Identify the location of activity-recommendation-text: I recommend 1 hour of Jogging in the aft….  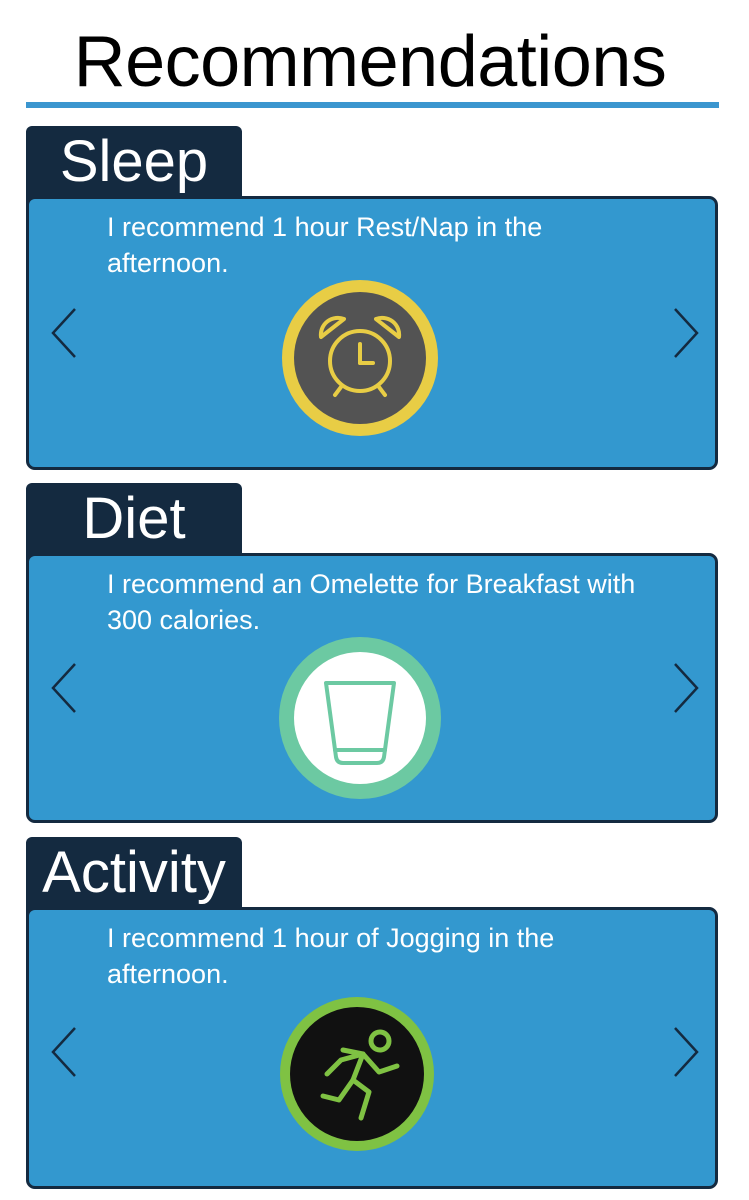
(331, 956).